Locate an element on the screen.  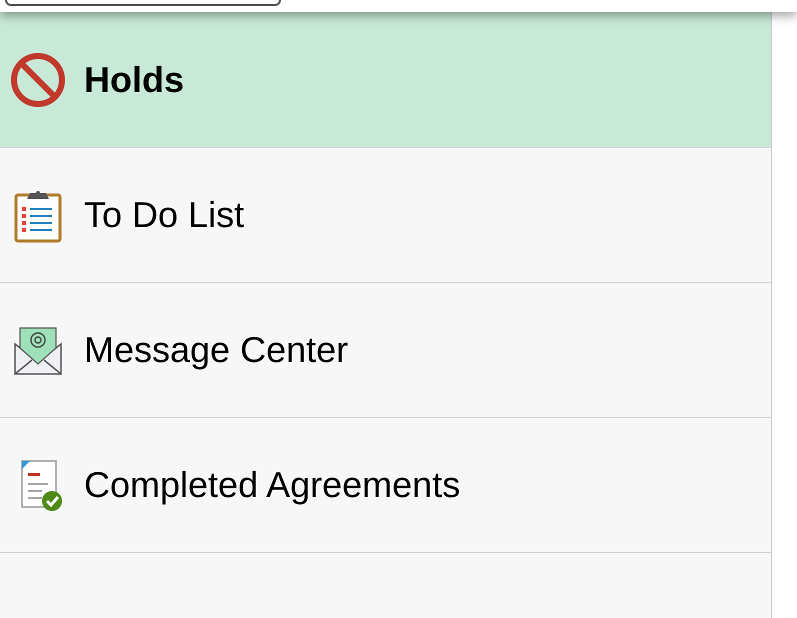
input-field is located at coordinates (143, 3).